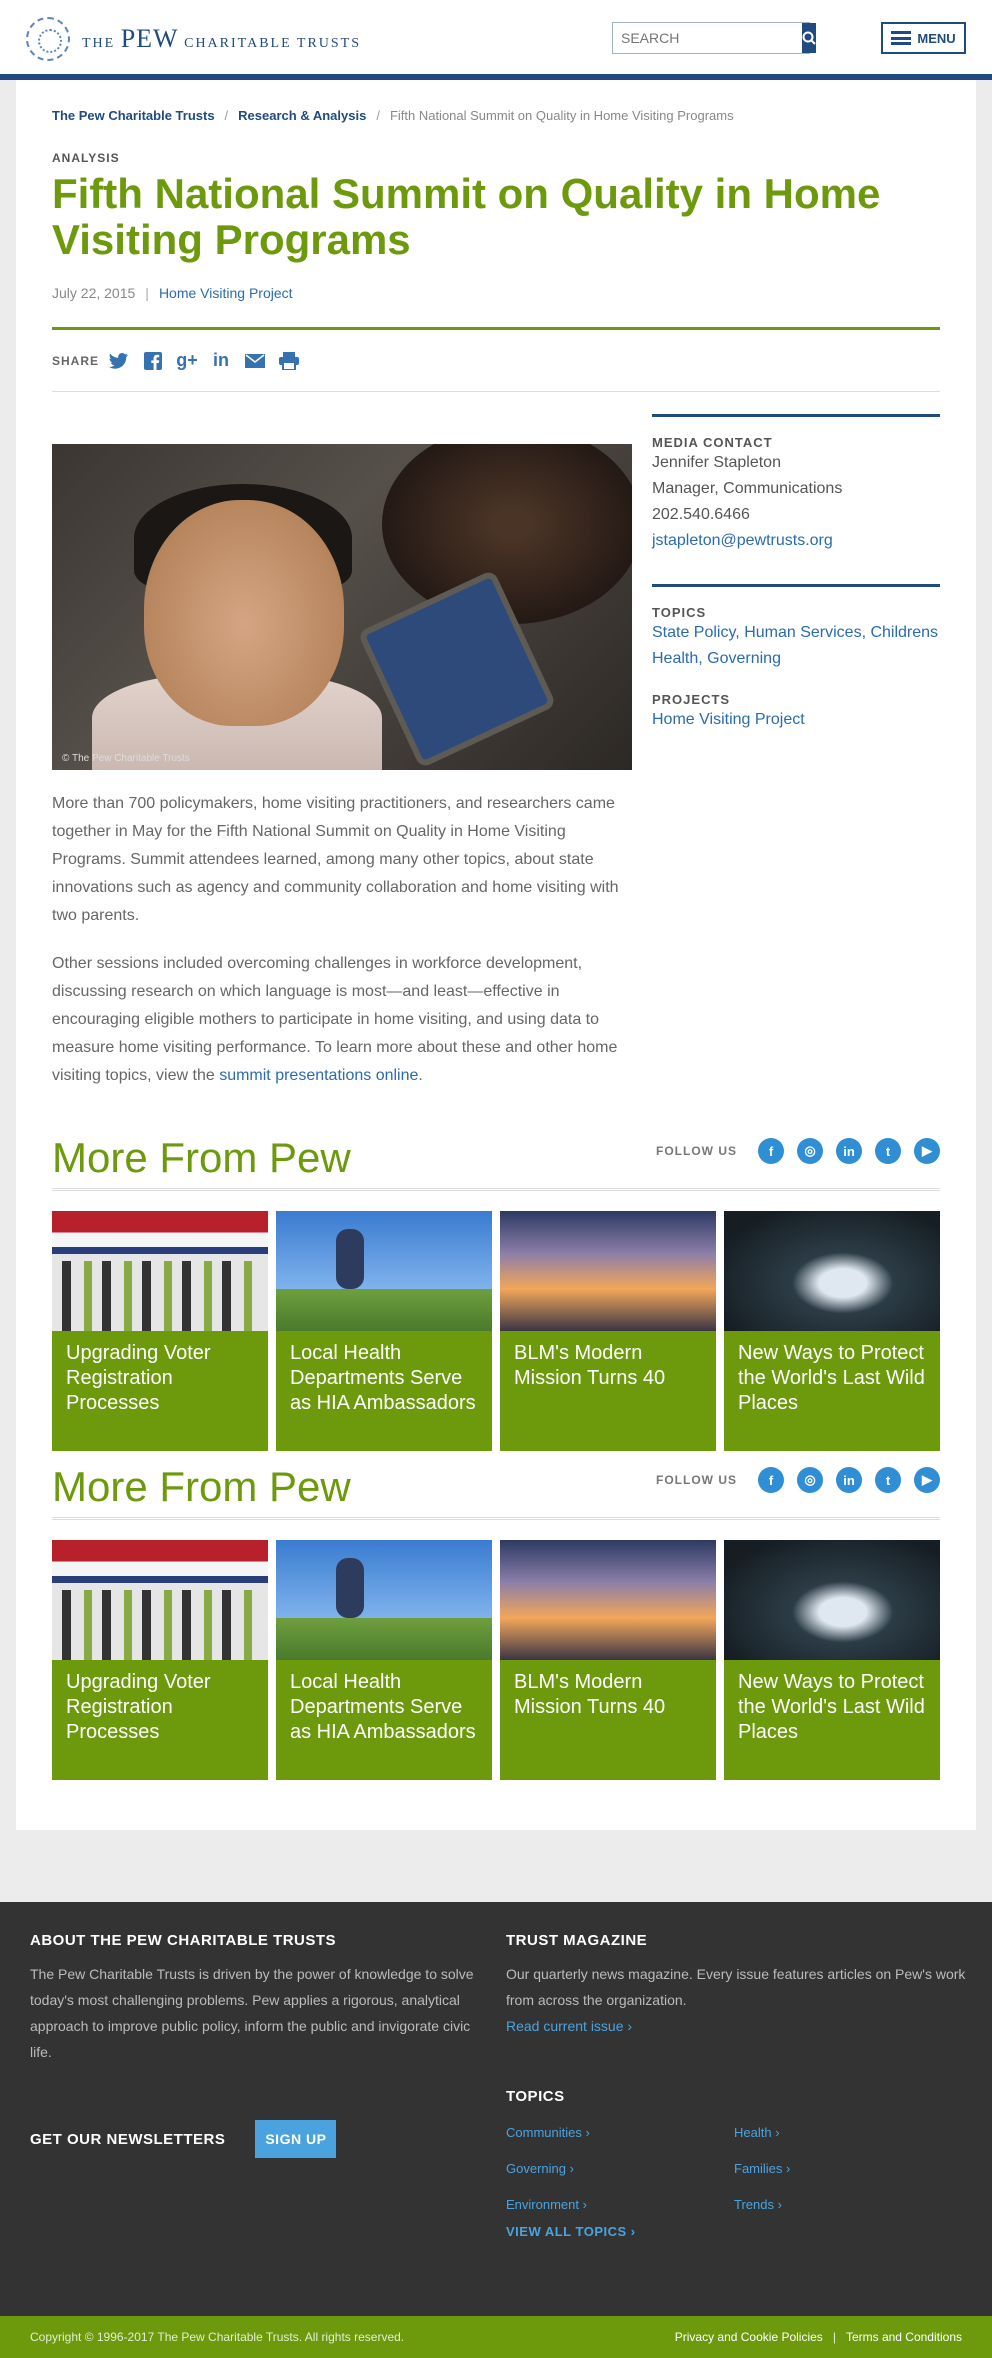 This screenshot has height=2358, width=992. What do you see at coordinates (749, 2337) in the screenshot?
I see `privacy-link: Privacy and Cookie Policies` at bounding box center [749, 2337].